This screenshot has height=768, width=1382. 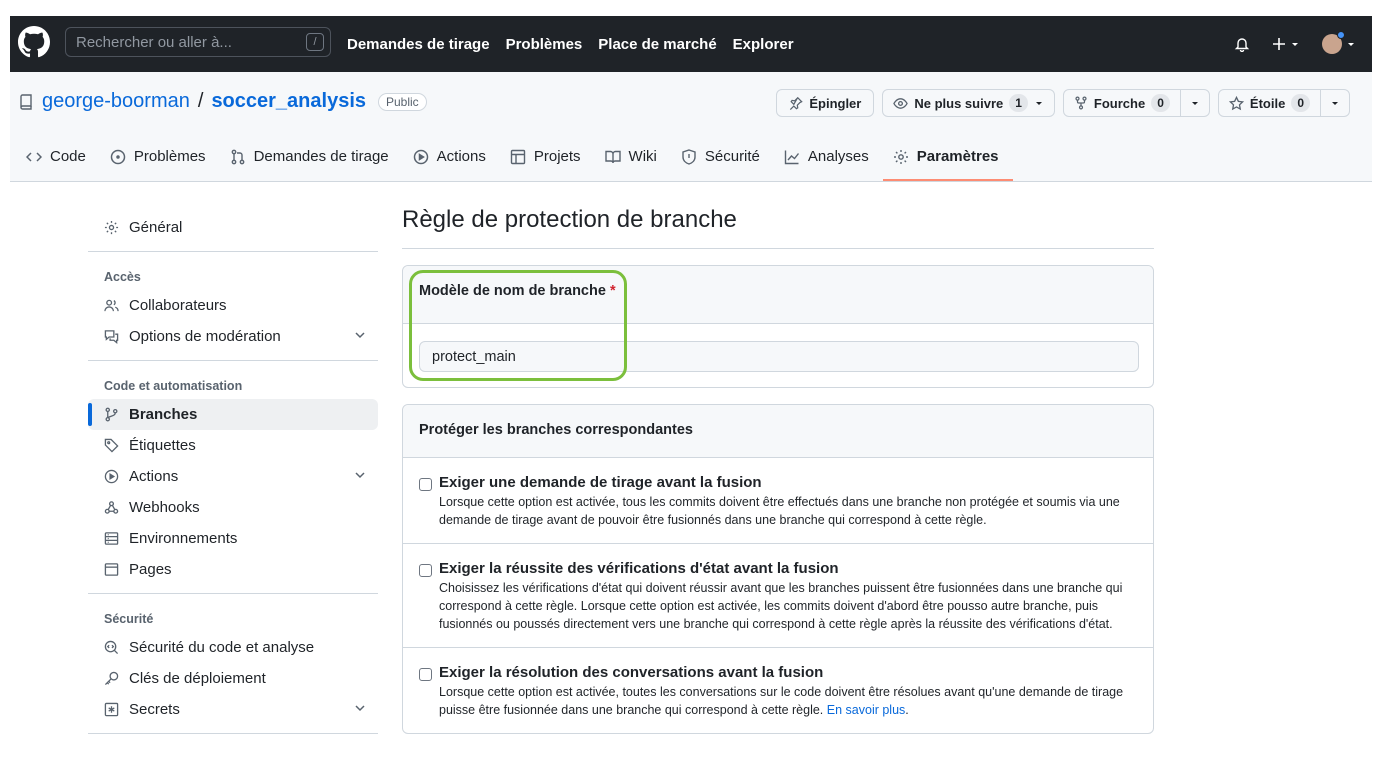 I want to click on tab-label: Code, so click(x=68, y=156).